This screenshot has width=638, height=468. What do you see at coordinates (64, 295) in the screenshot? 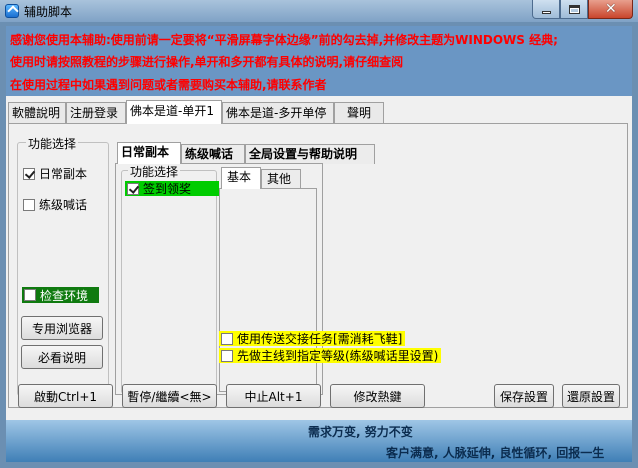
I see `check-environment-label: 检查环境` at bounding box center [64, 295].